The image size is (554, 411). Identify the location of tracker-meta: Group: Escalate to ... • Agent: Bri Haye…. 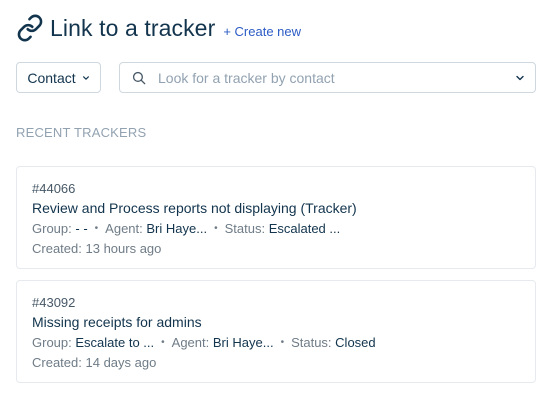
(276, 342).